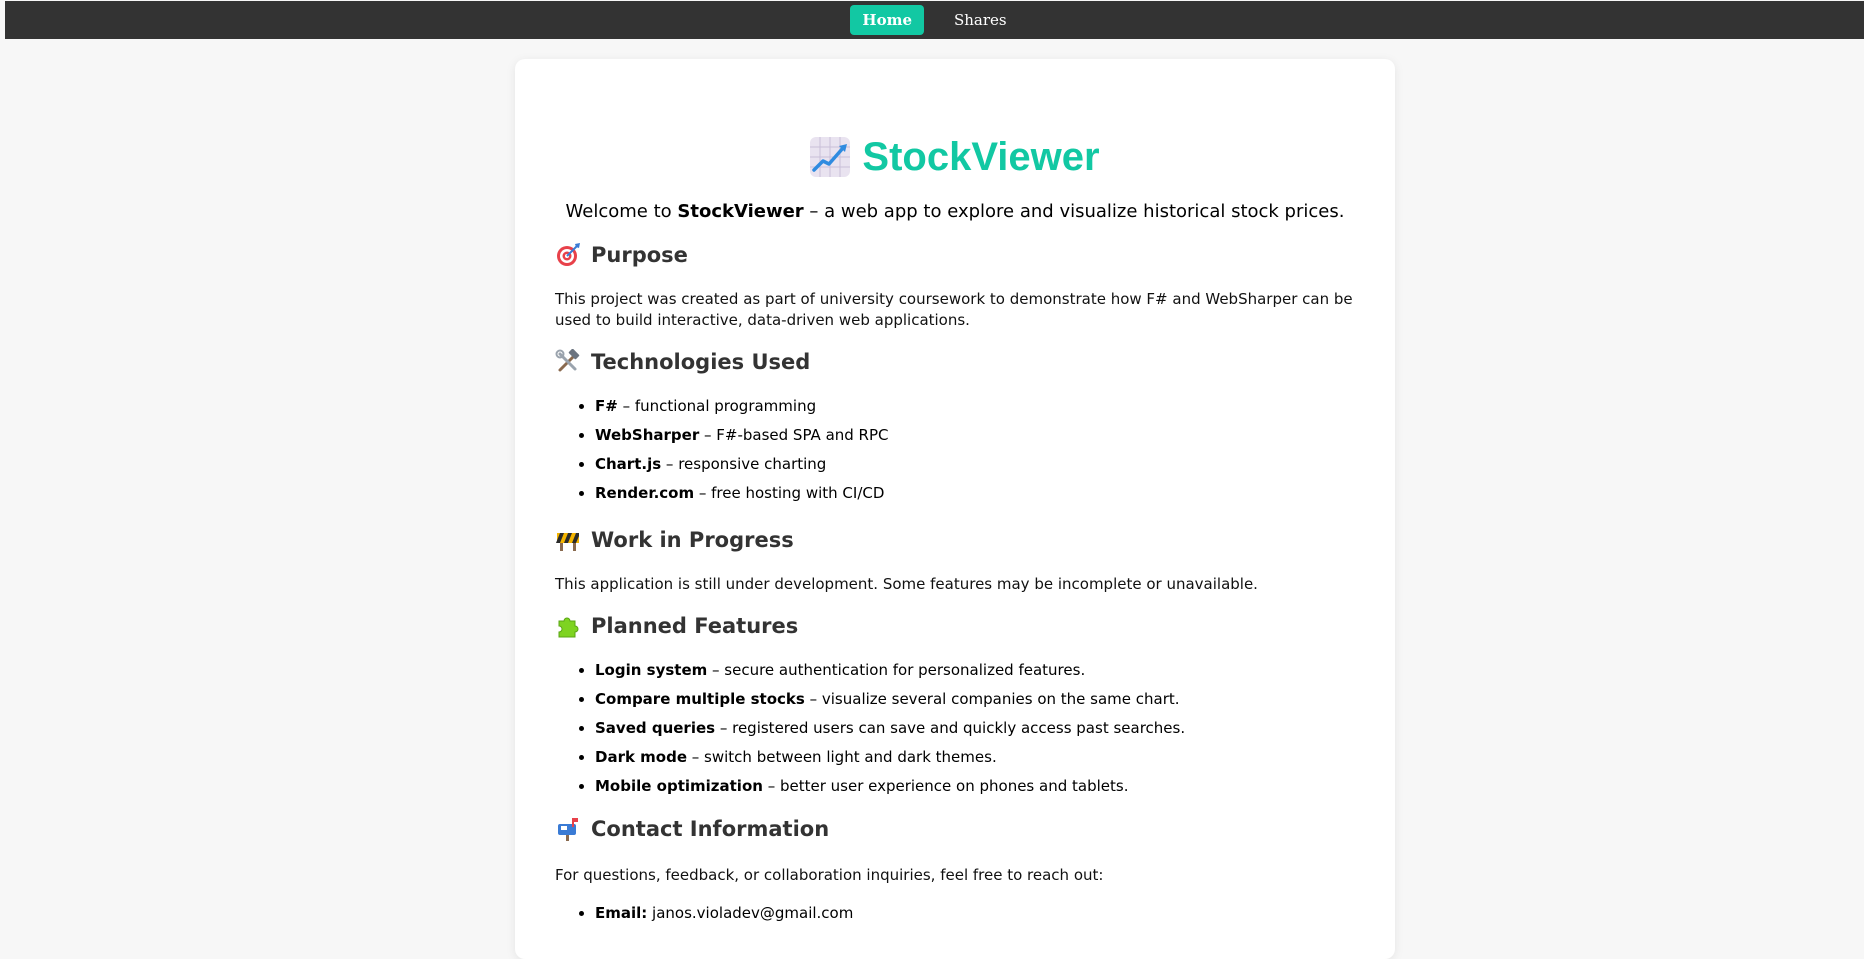 The image size is (1864, 959). Describe the element at coordinates (750, 913) in the screenshot. I see `email-address: janos.violadev@gmail.com` at that location.